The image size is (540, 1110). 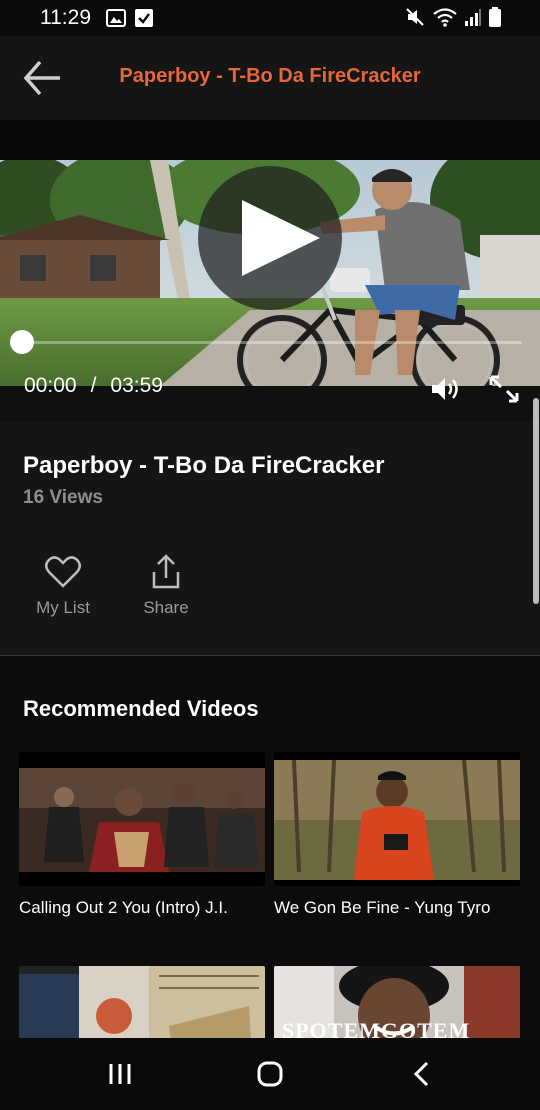 I want to click on video-card: Calling Out 2 You (Intro) J.I., so click(x=142, y=835).